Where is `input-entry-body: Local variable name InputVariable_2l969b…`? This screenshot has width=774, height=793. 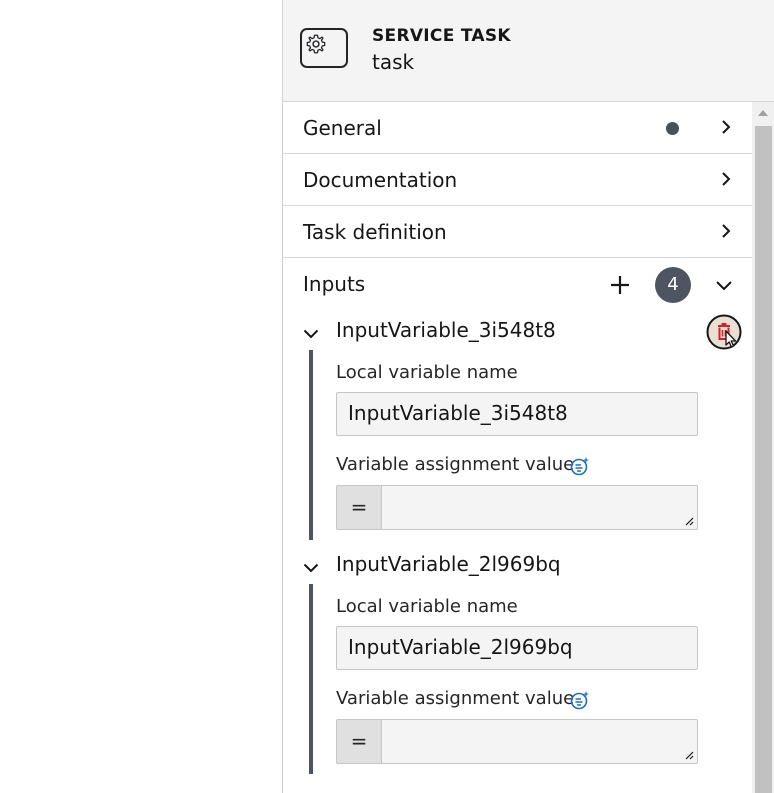 input-entry-body: Local variable name InputVariable_2l969b… is located at coordinates (530, 679).